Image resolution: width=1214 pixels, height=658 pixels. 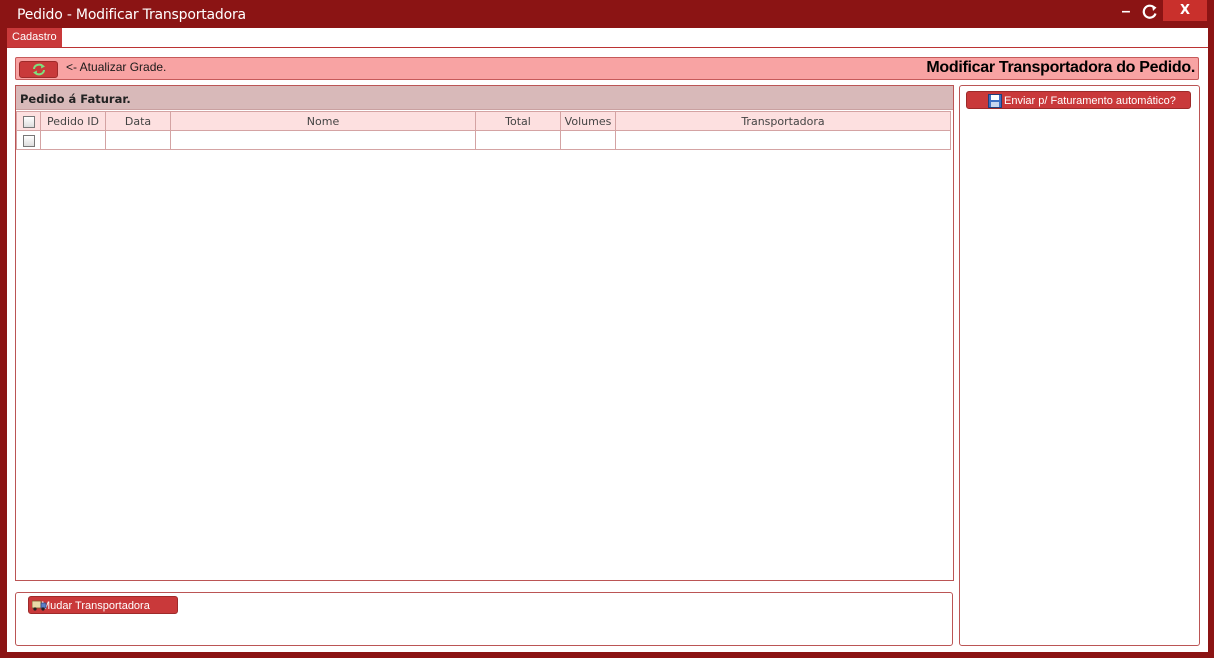 I want to click on column-header-transportadora: Transportadora, so click(x=783, y=121).